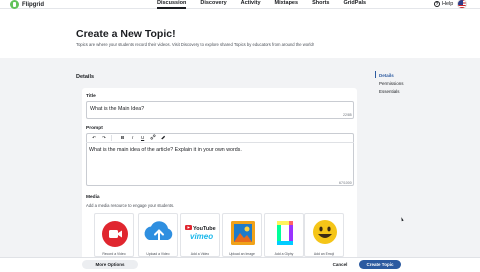  Describe the element at coordinates (213, 4) in the screenshot. I see `tab-discovery: Discovery` at that location.